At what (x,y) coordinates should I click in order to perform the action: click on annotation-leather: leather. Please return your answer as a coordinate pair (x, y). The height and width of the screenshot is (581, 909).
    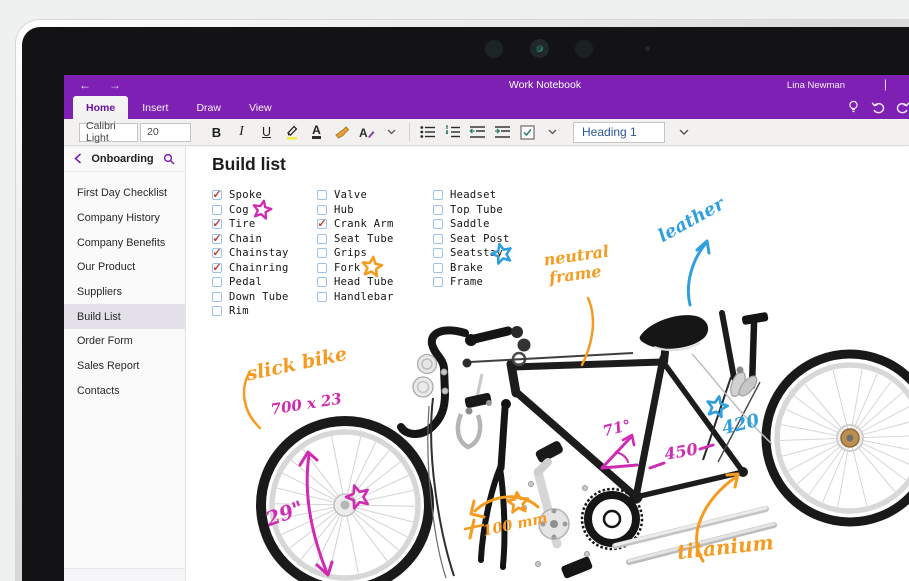
    Looking at the image, I should click on (692, 220).